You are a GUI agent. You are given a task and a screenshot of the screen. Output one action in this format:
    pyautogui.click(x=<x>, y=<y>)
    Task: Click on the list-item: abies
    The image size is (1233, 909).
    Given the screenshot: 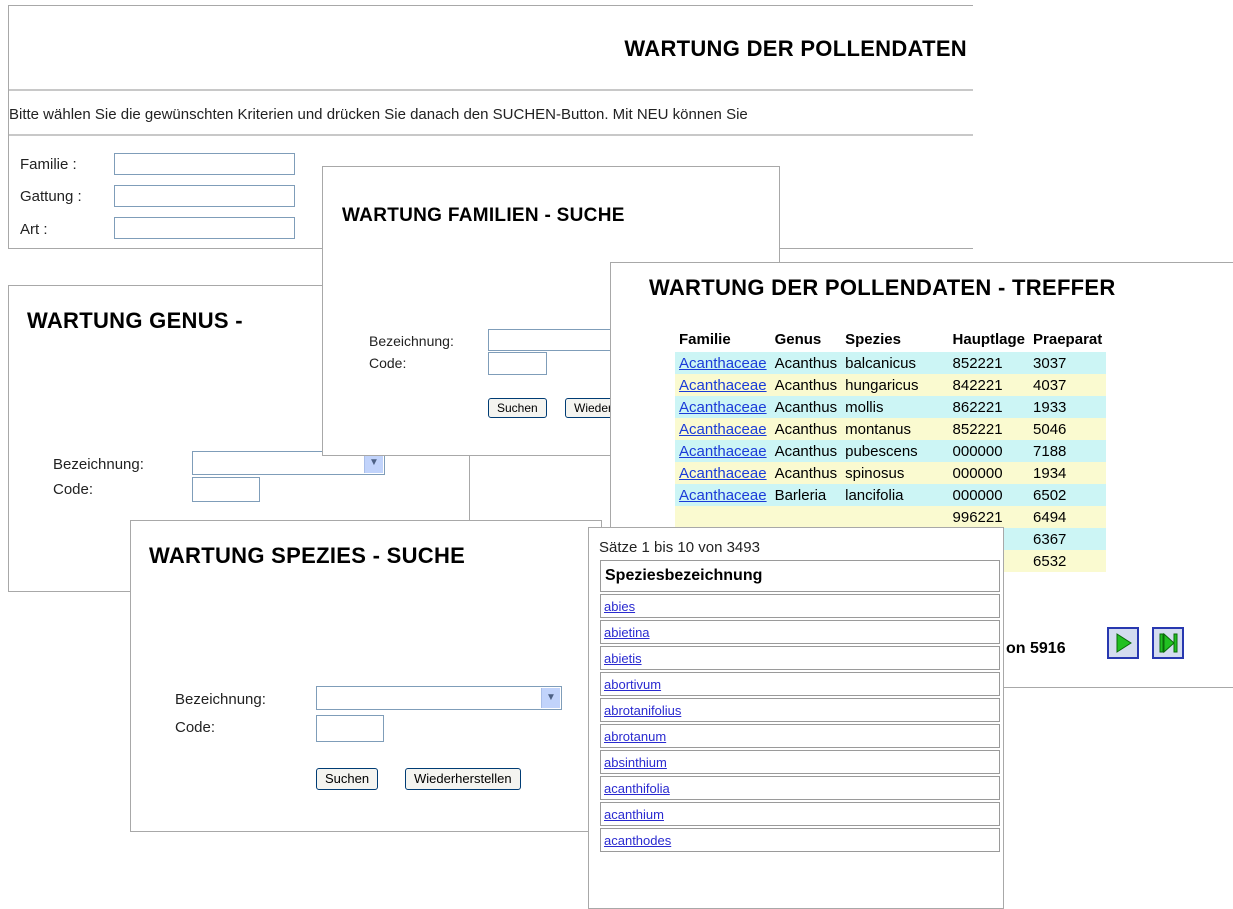 What is the action you would take?
    pyautogui.click(x=800, y=606)
    